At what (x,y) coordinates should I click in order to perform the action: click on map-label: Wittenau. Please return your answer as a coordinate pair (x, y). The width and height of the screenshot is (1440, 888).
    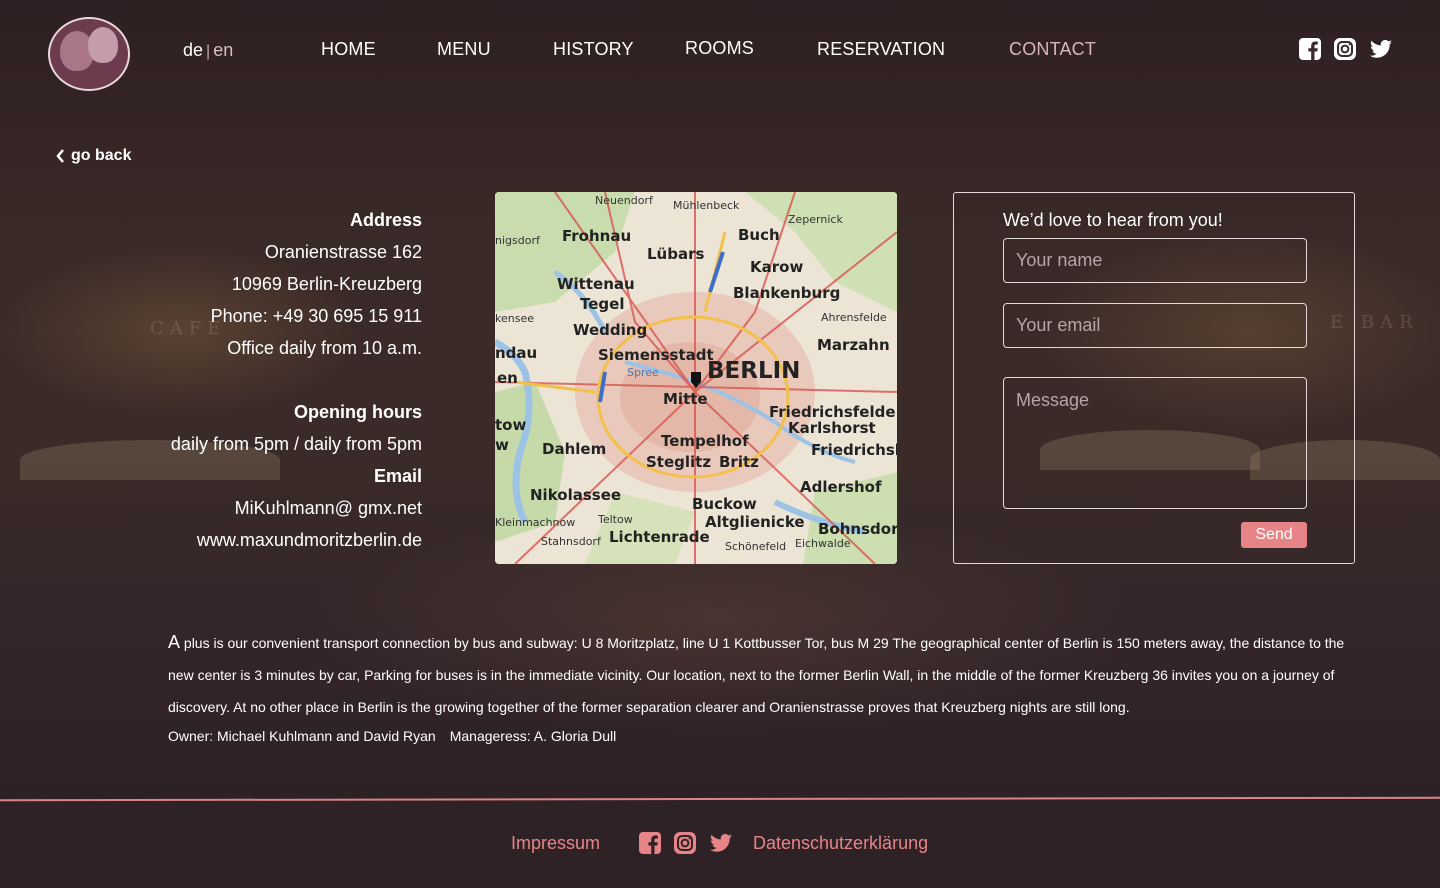
    Looking at the image, I should click on (596, 284).